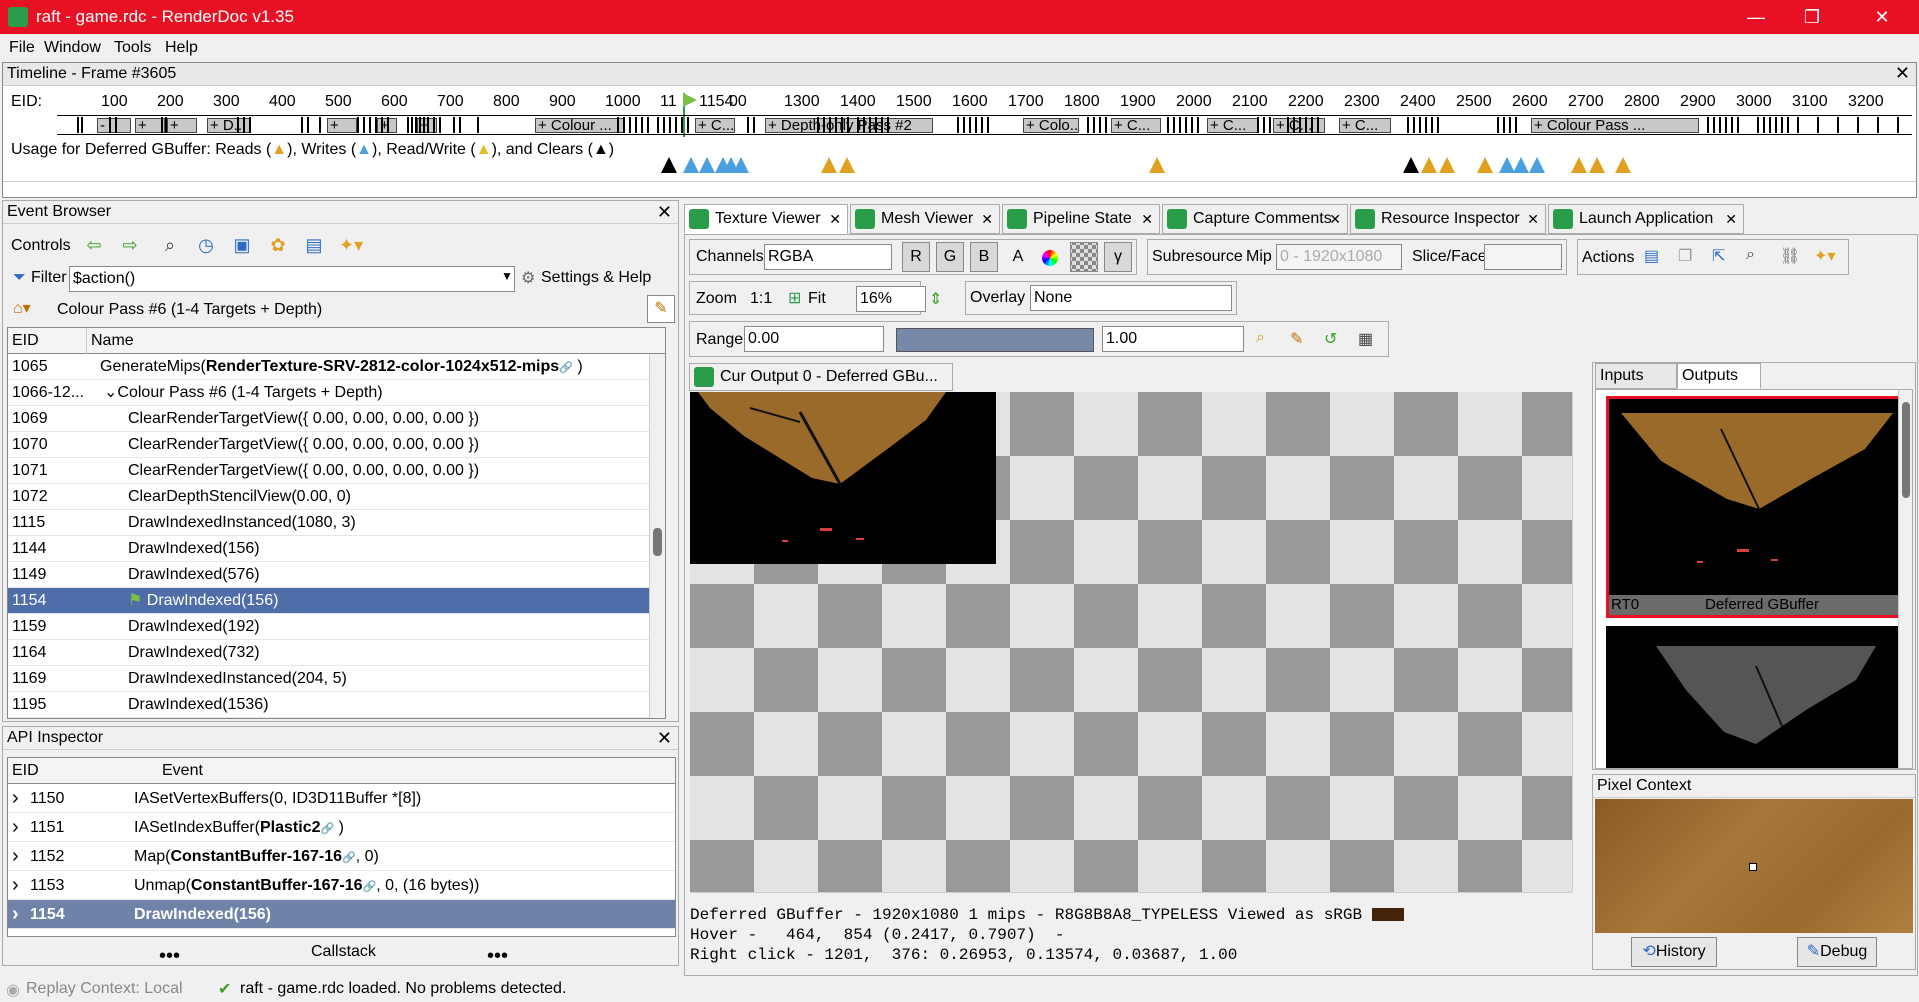 The height and width of the screenshot is (1002, 1919). I want to click on debug-button: ✎Debug, so click(1837, 952).